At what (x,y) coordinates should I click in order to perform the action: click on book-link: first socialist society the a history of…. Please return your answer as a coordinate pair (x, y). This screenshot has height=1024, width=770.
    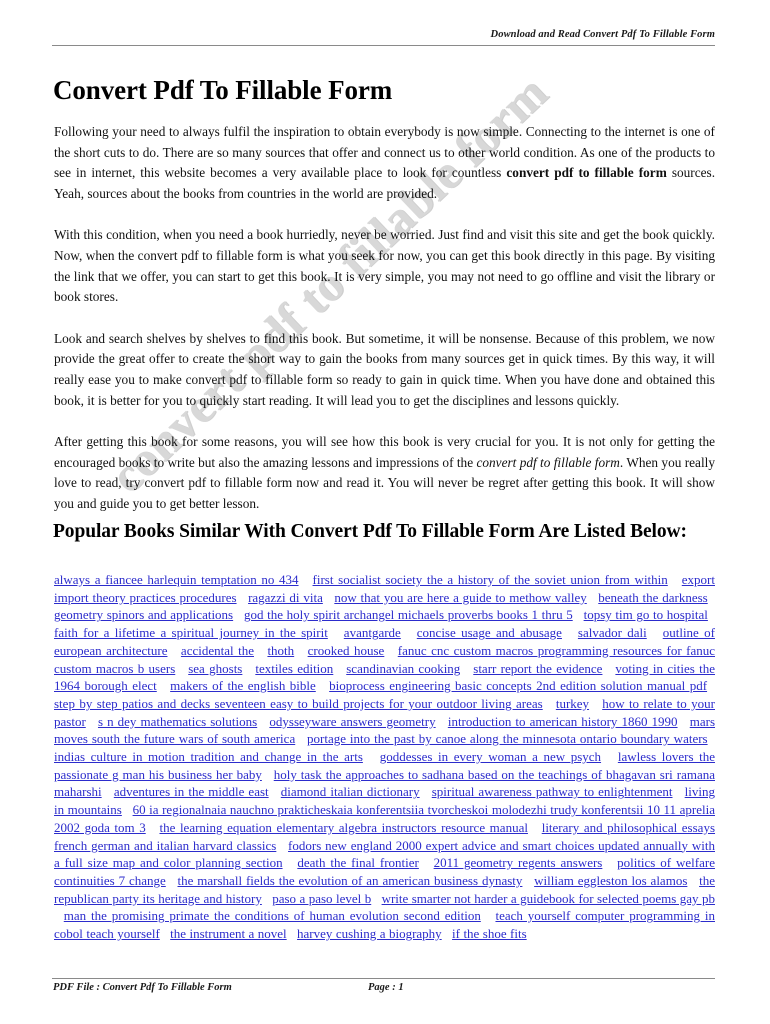
    Looking at the image, I should click on (490, 579).